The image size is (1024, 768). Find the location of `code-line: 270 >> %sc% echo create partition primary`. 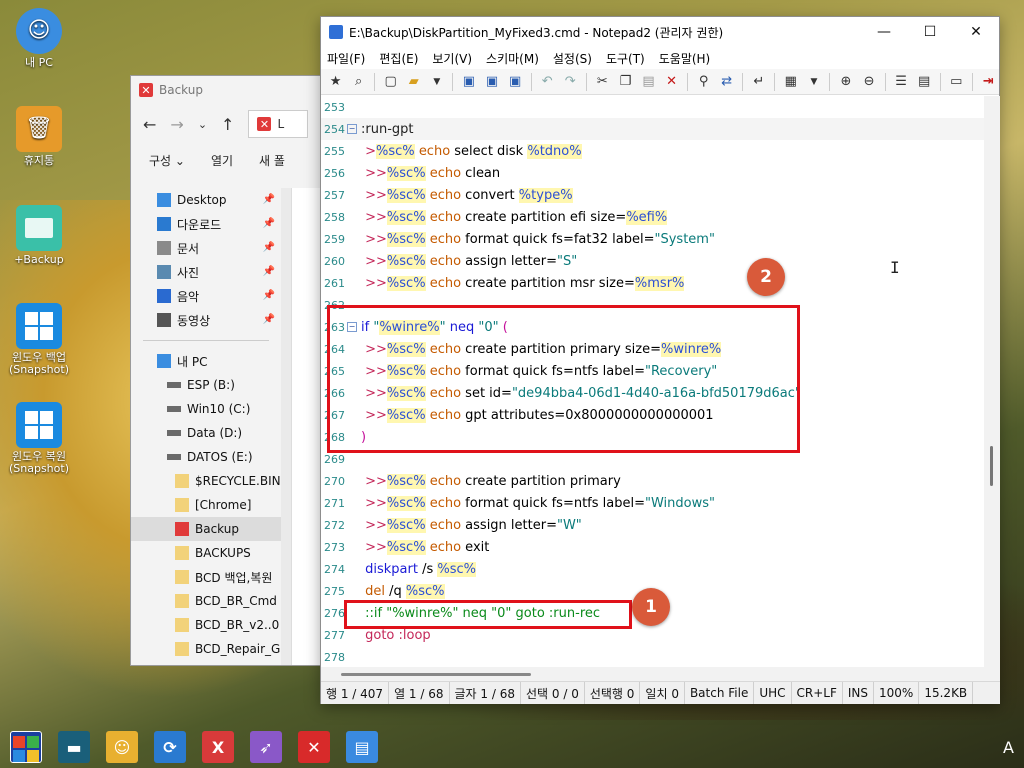

code-line: 270 >> %sc% echo create partition primary is located at coordinates (652, 481).